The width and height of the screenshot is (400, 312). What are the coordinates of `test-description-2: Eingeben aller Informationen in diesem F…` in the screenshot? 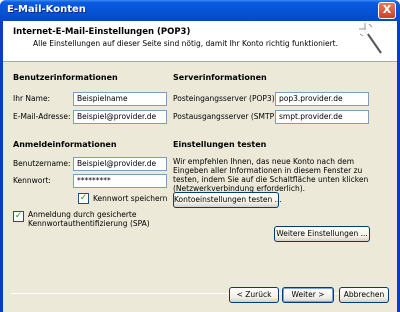 It's located at (268, 170).